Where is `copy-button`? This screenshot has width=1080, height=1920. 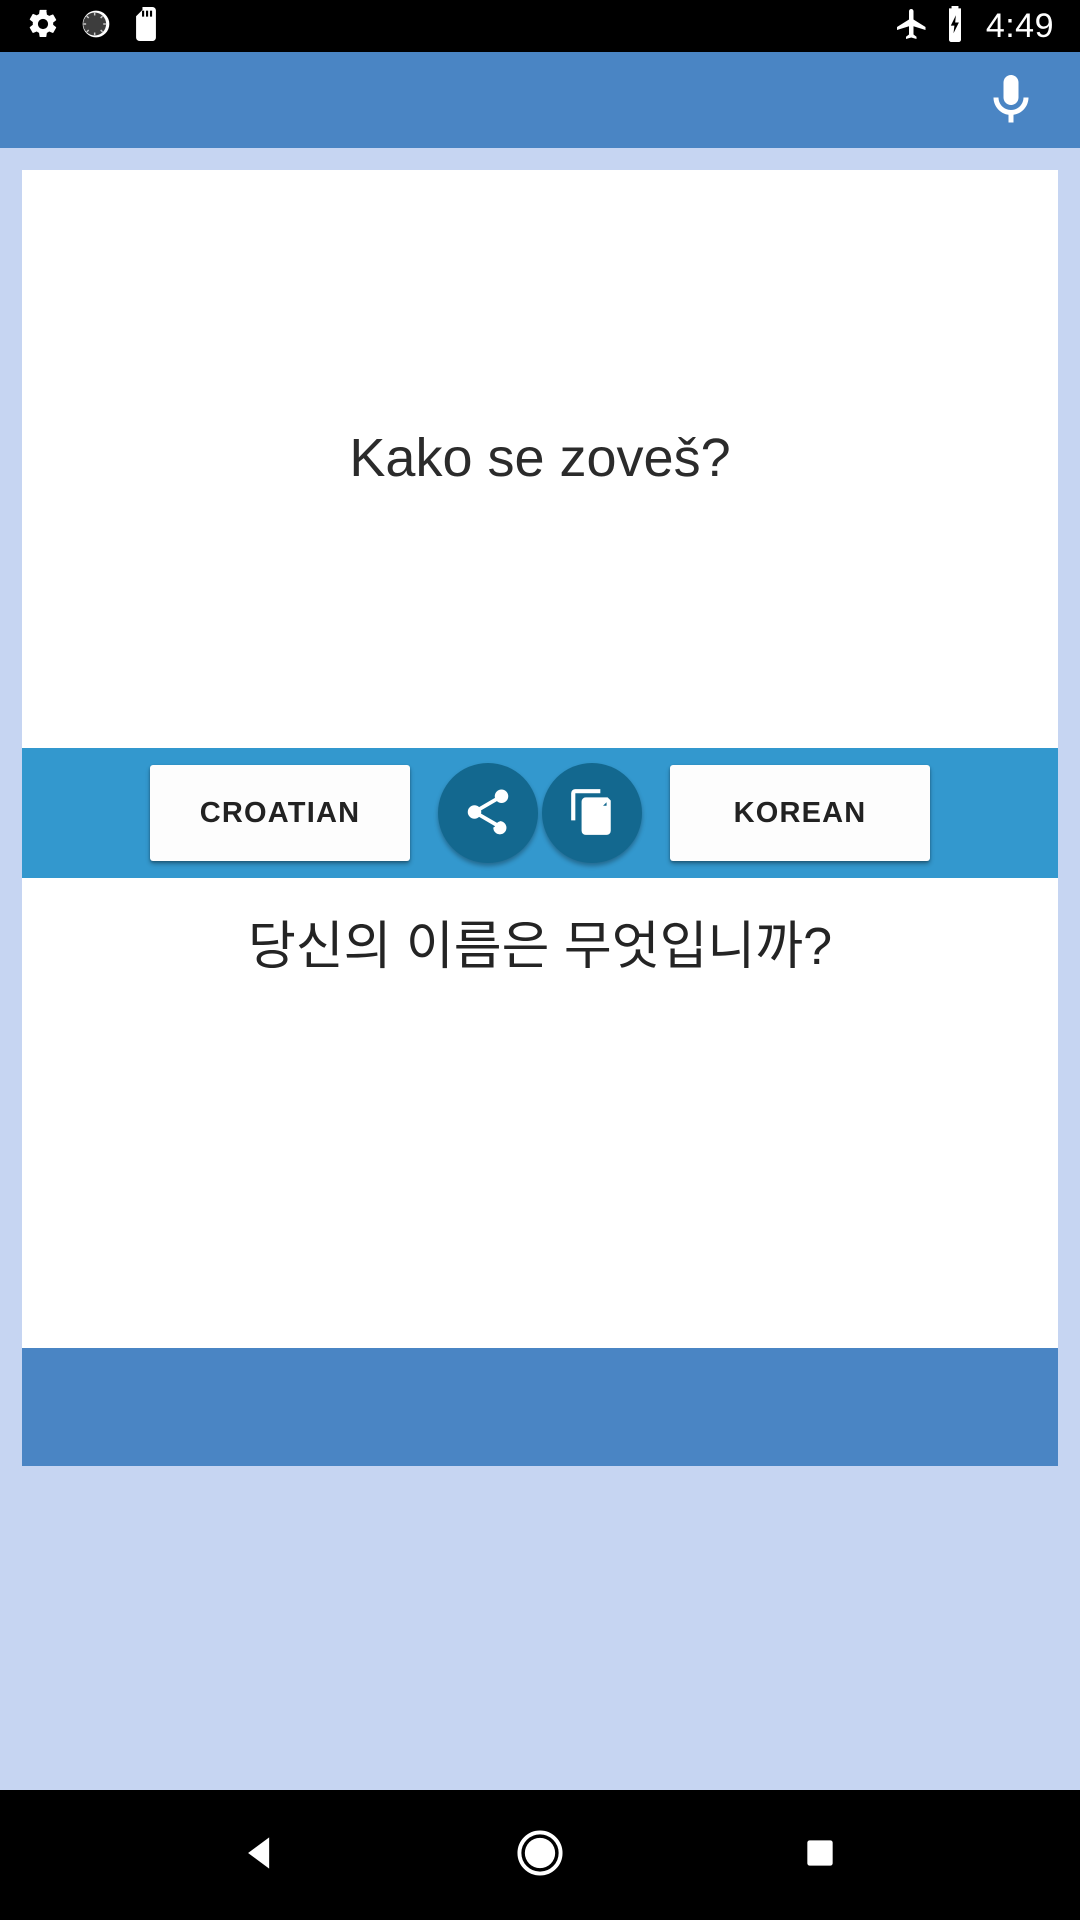
copy-button is located at coordinates (592, 813).